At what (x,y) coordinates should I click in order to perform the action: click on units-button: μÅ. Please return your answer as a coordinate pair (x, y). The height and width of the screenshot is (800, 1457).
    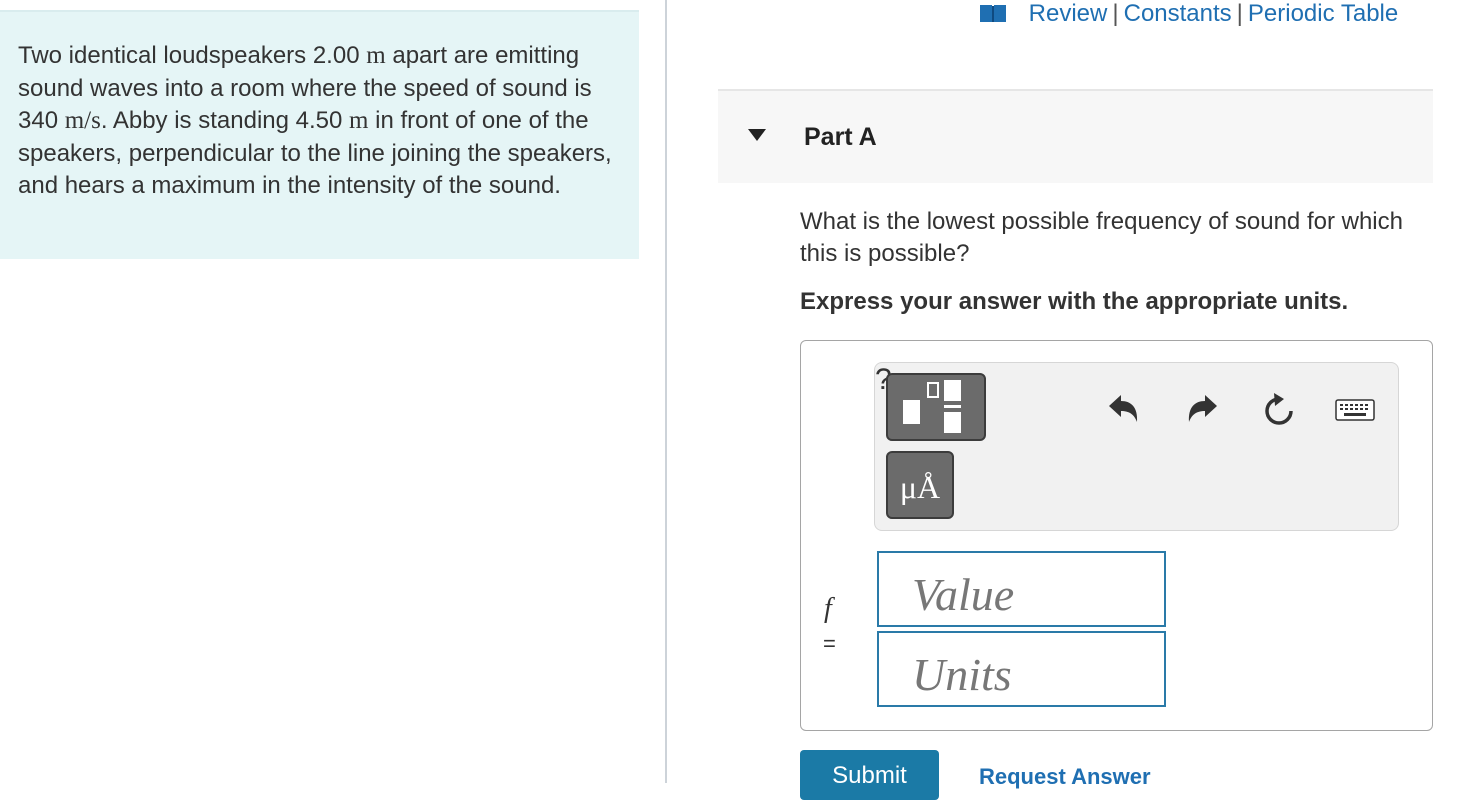
    Looking at the image, I should click on (920, 485).